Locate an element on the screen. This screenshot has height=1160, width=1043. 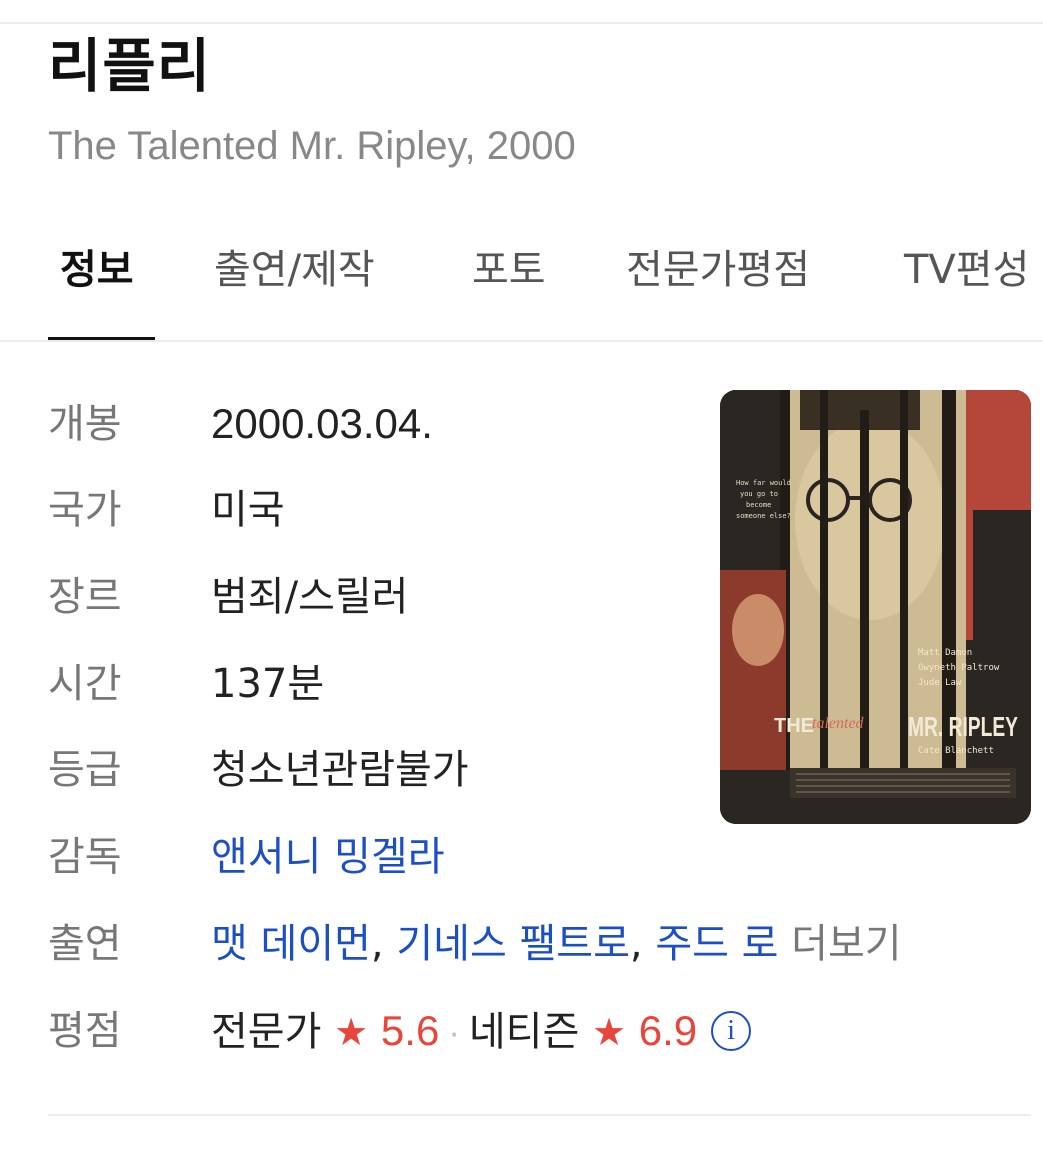
runtime-value: 137분 is located at coordinates (268, 684).